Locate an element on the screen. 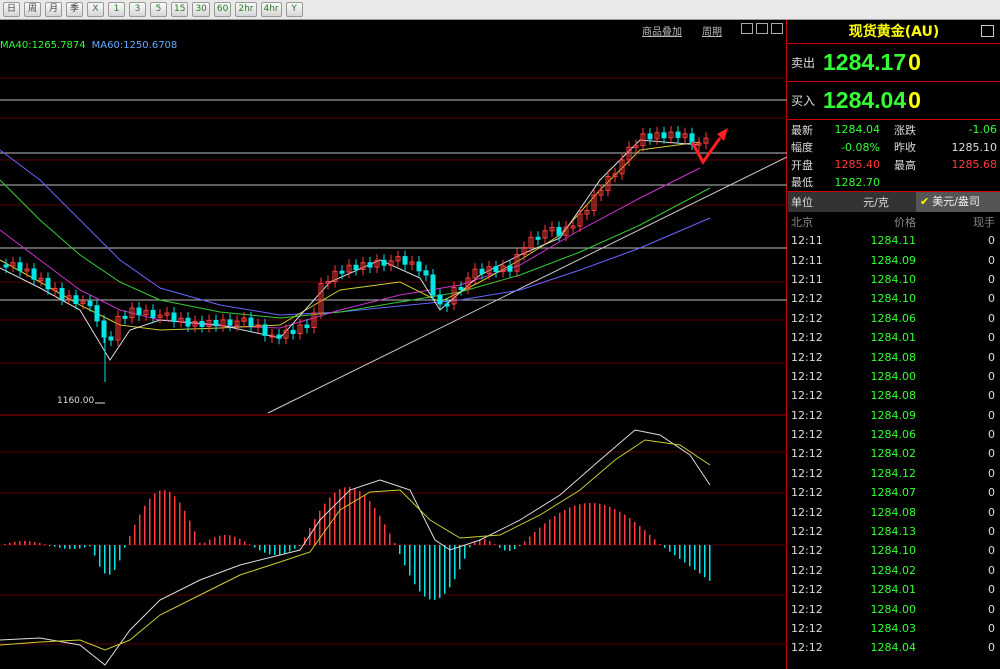 Image resolution: width=1000 pixels, height=669 pixels. overlay-link: 商品叠加 is located at coordinates (662, 30).